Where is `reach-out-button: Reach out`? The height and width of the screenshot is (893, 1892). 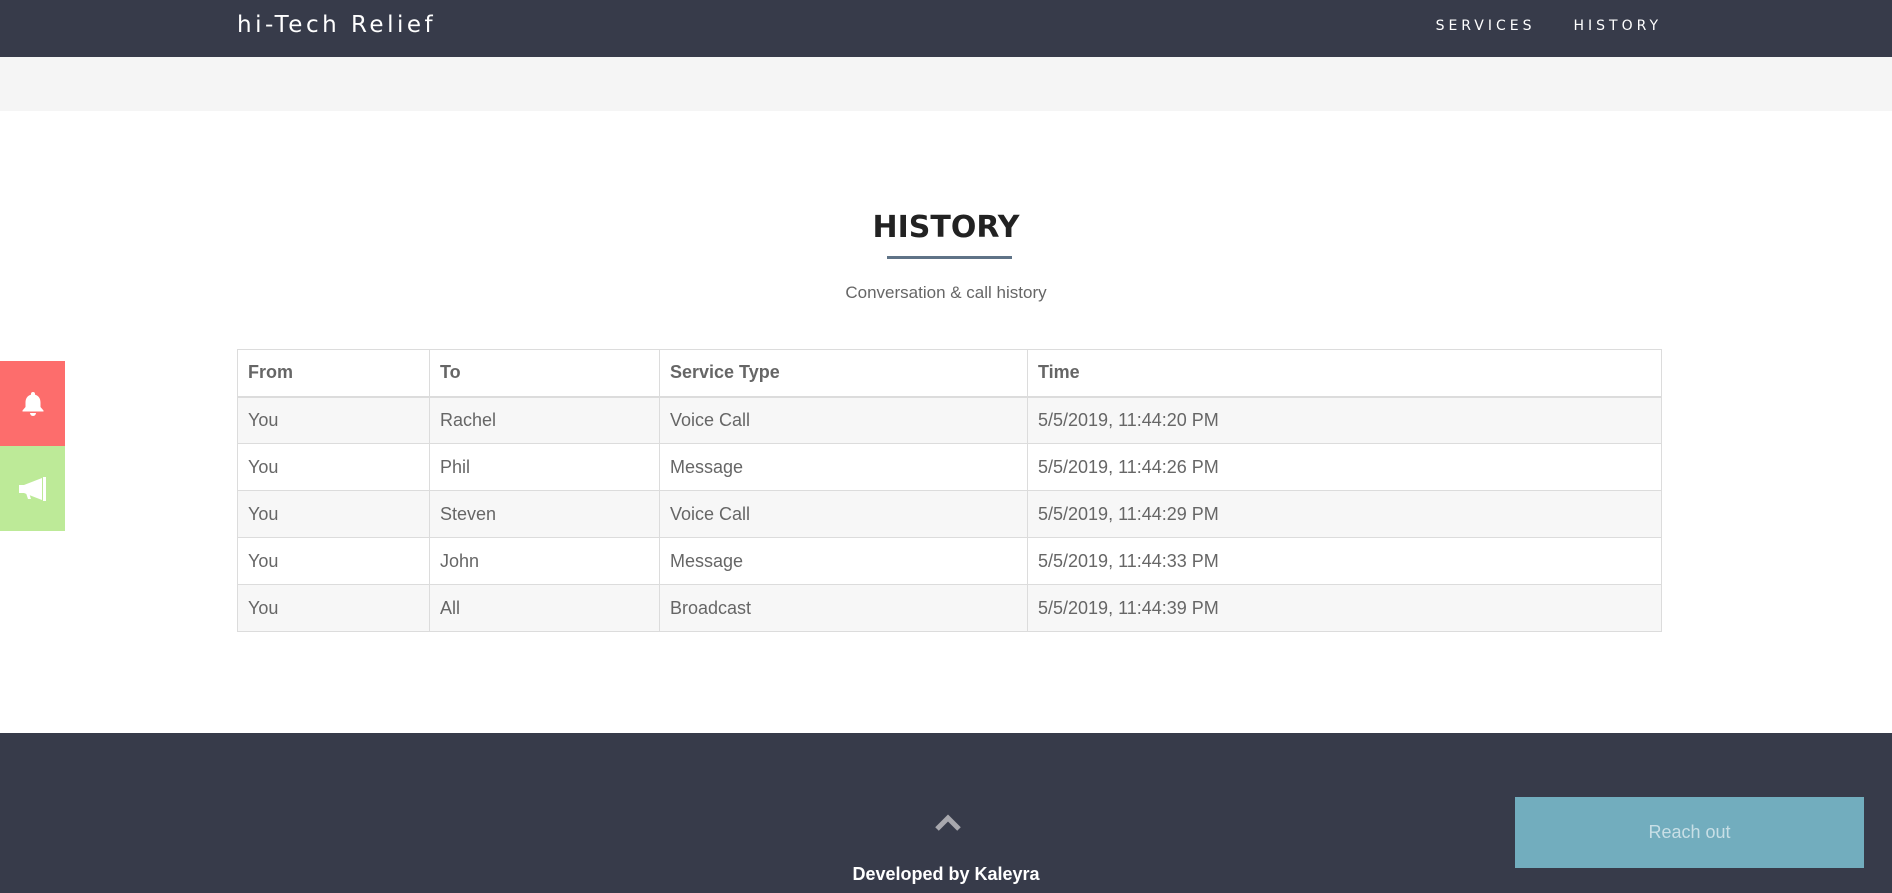 reach-out-button: Reach out is located at coordinates (1689, 832).